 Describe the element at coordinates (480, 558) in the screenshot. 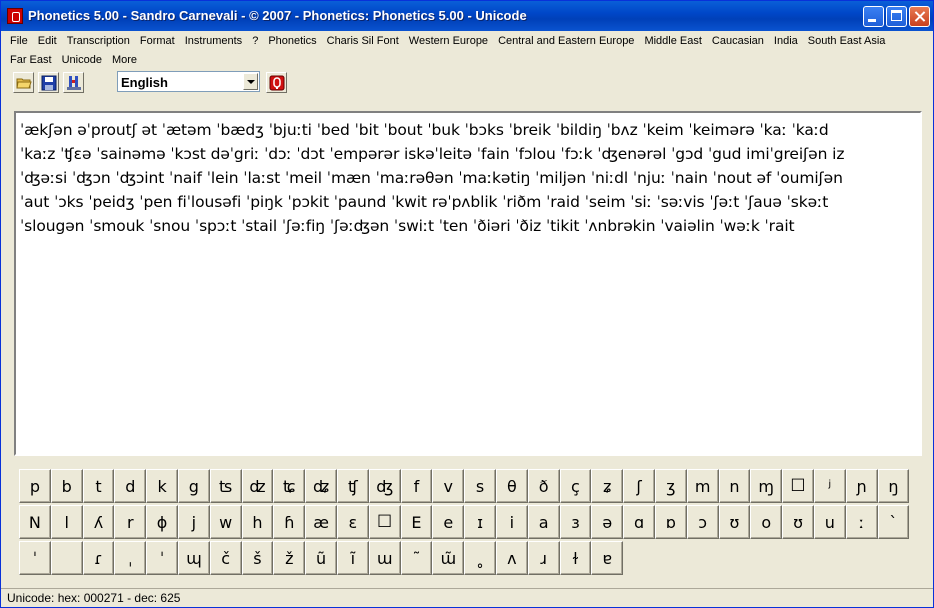

I see `key-button: ˳` at that location.